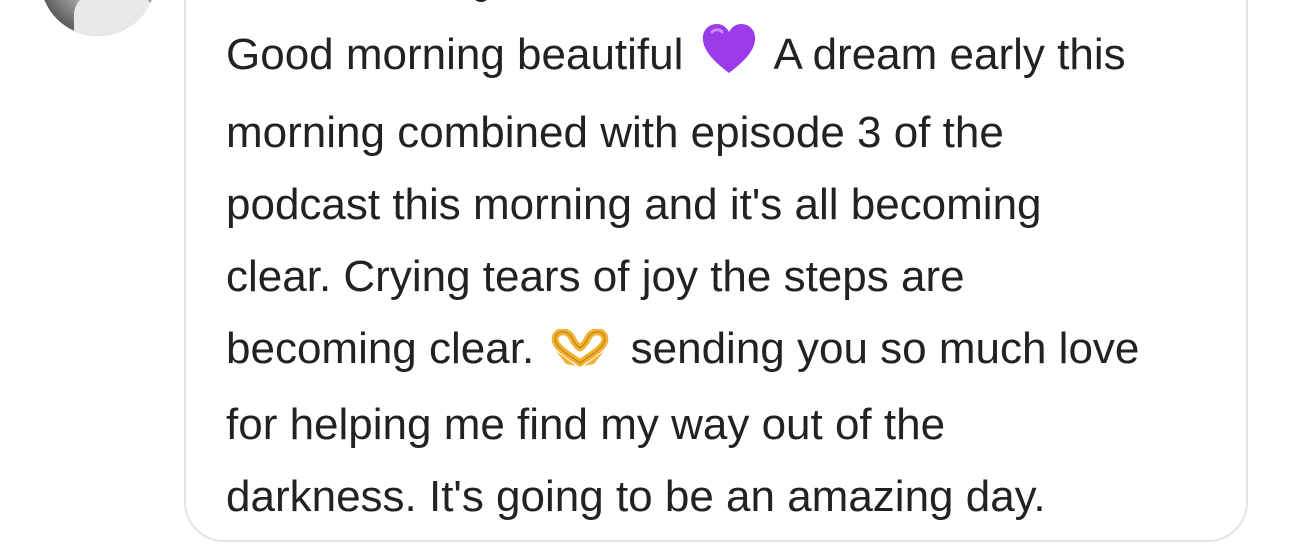 The width and height of the screenshot is (1290, 556). I want to click on avatar, so click(98, 18).